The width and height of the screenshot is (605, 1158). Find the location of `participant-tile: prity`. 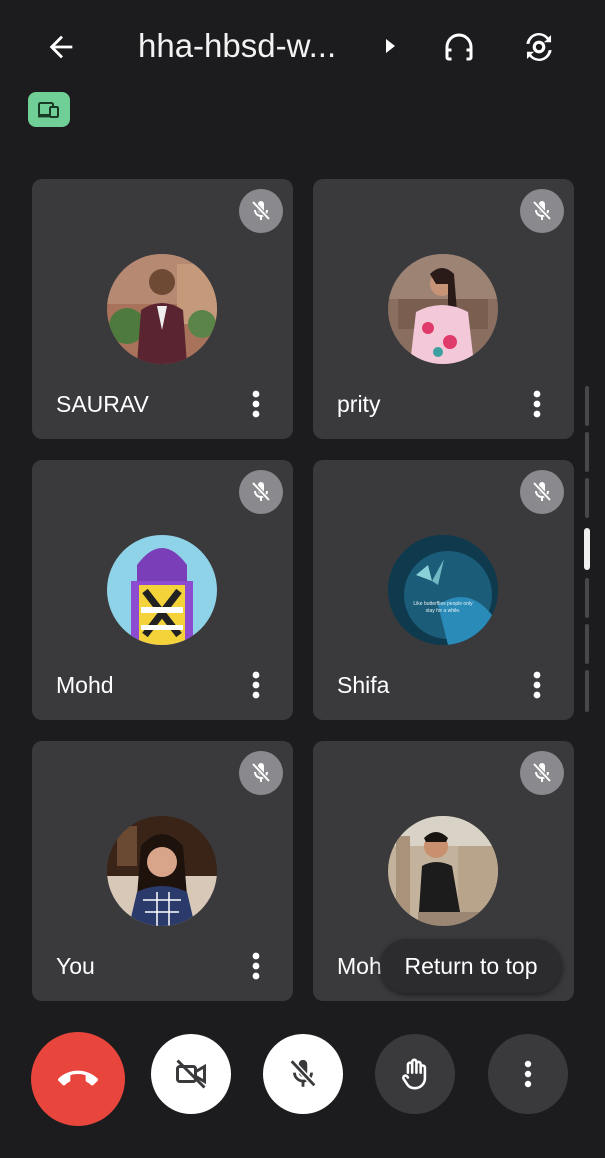

participant-tile: prity is located at coordinates (443, 309).